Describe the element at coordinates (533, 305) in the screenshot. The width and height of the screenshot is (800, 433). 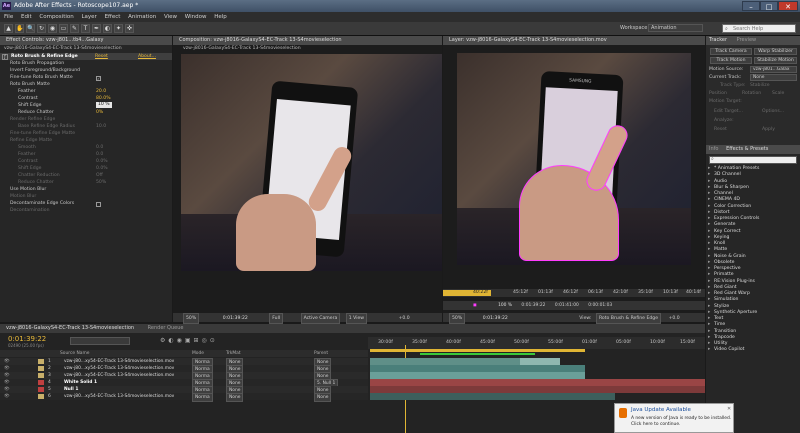
I see `layer-in-time: 0:01:39:22` at that location.